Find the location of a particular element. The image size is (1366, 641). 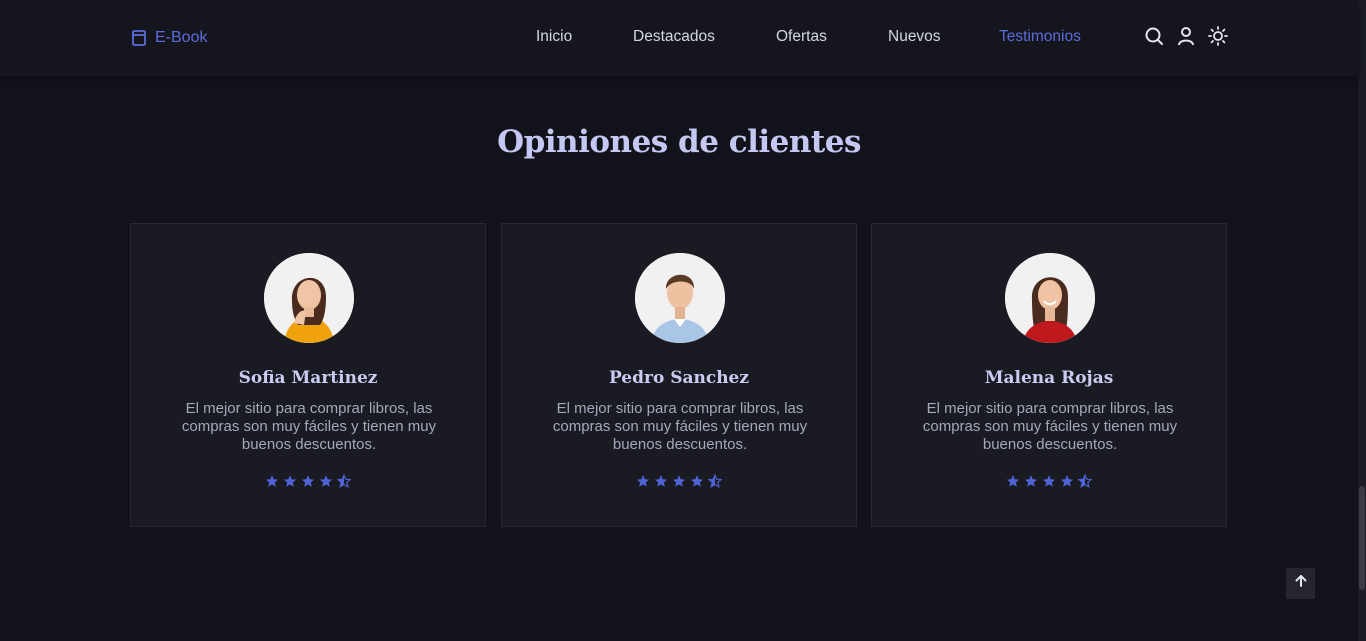

arrow-up-icon is located at coordinates (1301, 583).